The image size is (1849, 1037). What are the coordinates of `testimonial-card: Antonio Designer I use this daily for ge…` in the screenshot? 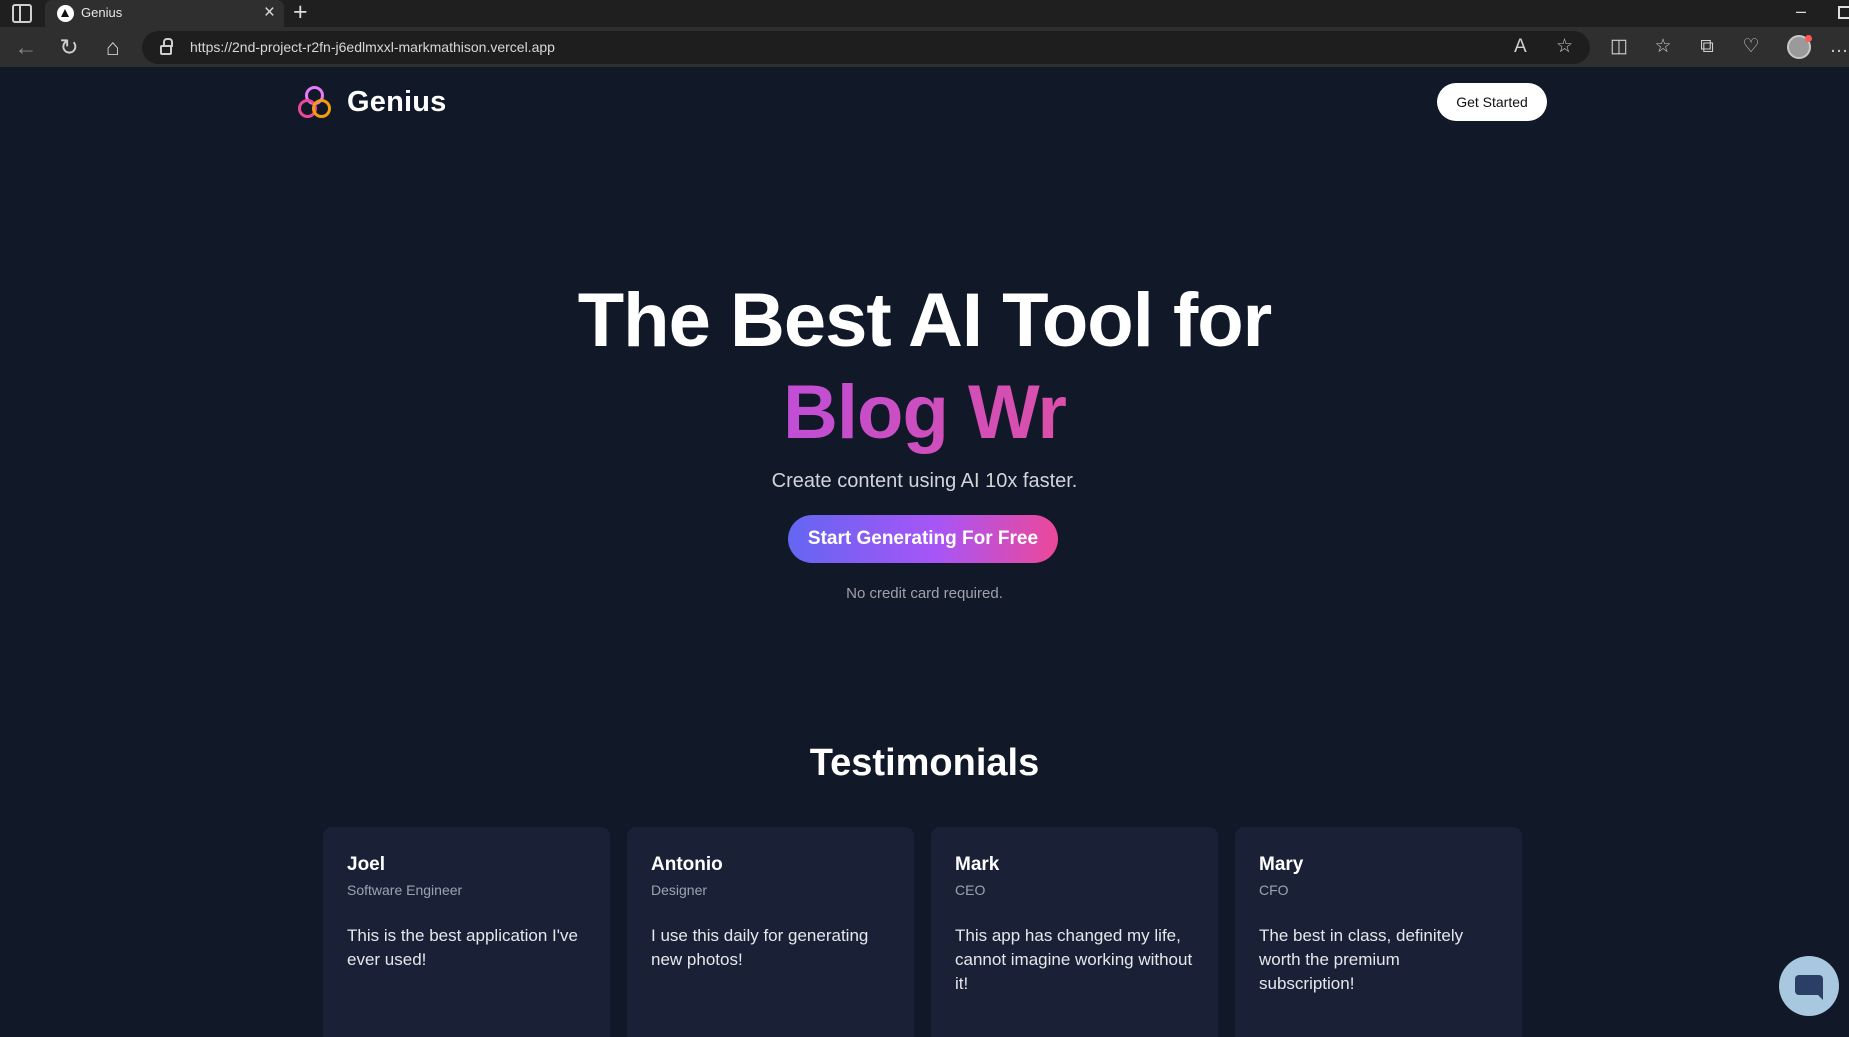 It's located at (770, 932).